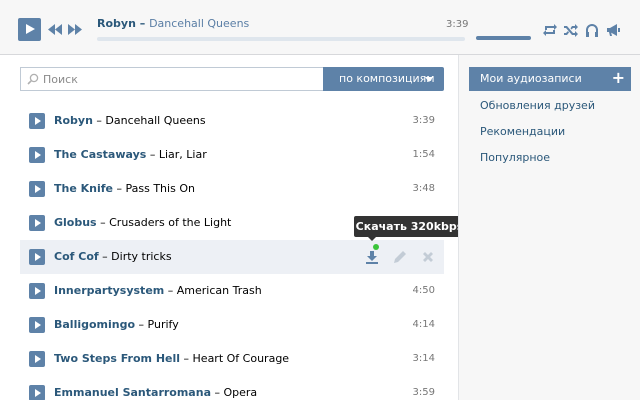  What do you see at coordinates (100, 154) in the screenshot?
I see `track-artist: The Castaways` at bounding box center [100, 154].